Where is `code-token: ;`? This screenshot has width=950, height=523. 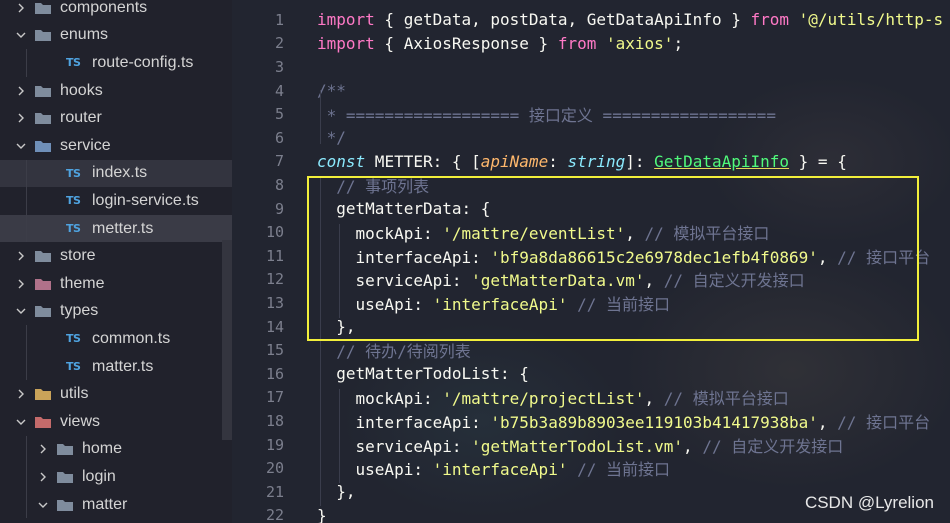
code-token: ; is located at coordinates (678, 43).